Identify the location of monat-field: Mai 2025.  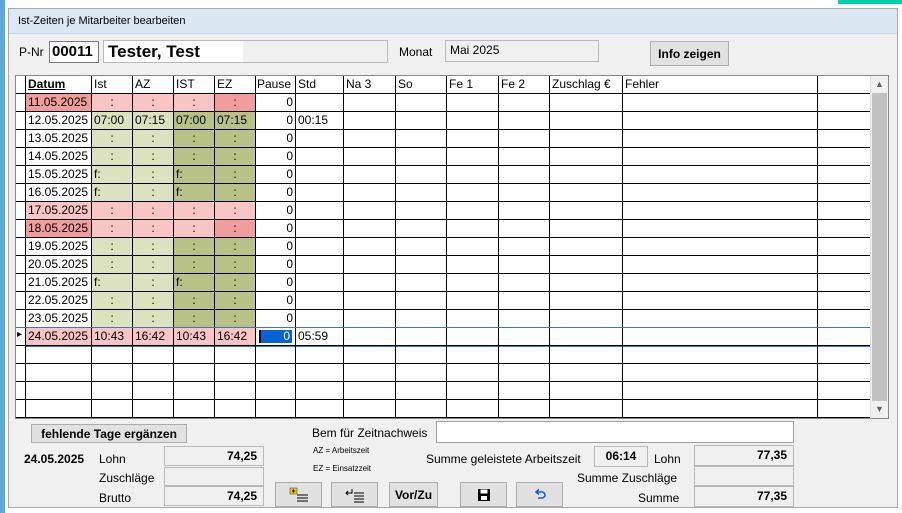
(522, 51).